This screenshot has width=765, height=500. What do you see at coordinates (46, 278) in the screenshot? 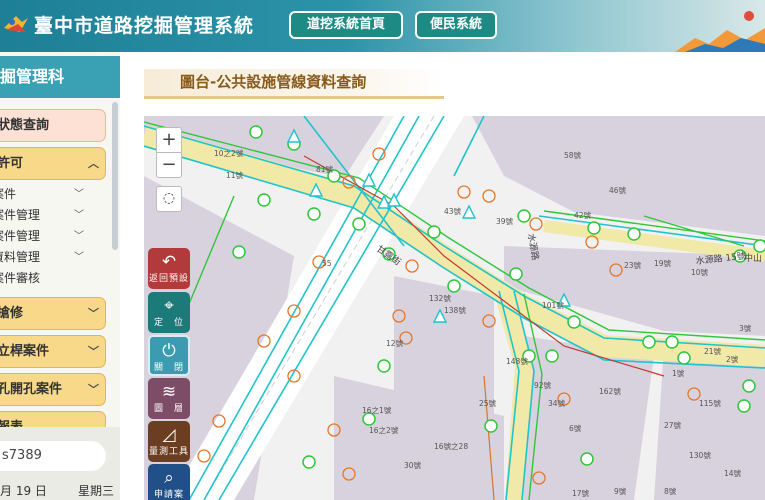
I see `submenu-item: 案件審核` at bounding box center [46, 278].